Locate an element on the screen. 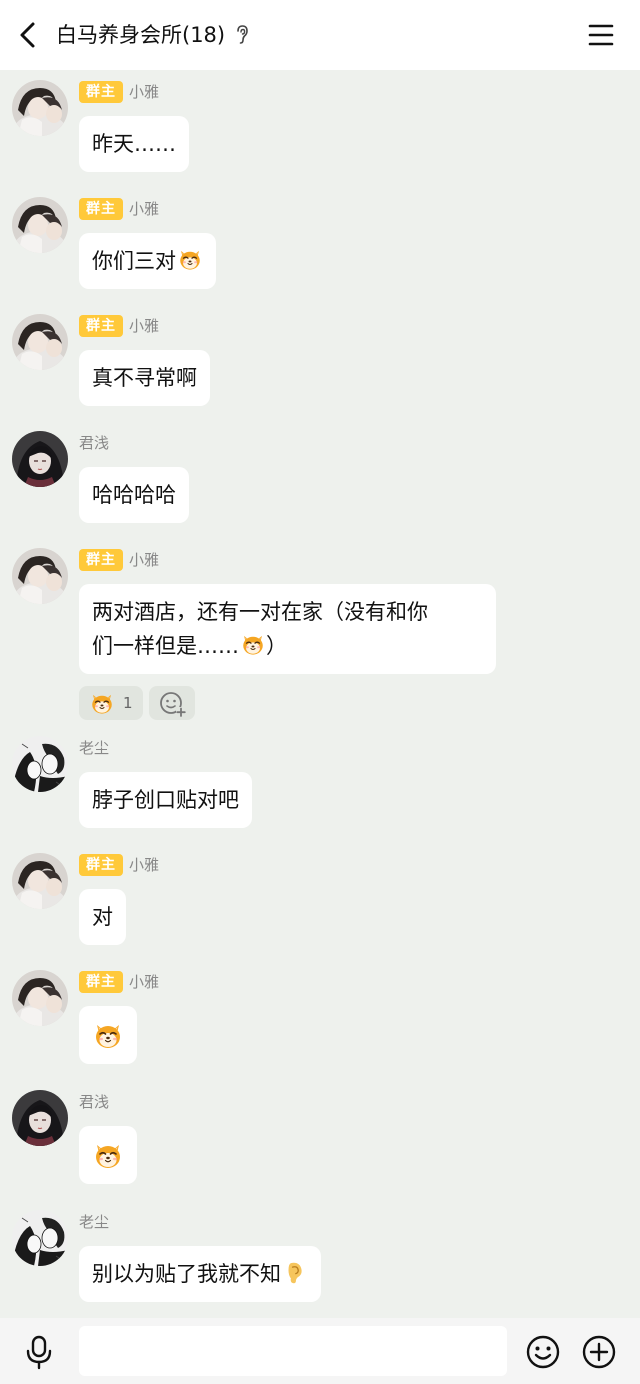 The width and height of the screenshot is (640, 1384). message-text: 别以为贴了我就不知 is located at coordinates (186, 1274).